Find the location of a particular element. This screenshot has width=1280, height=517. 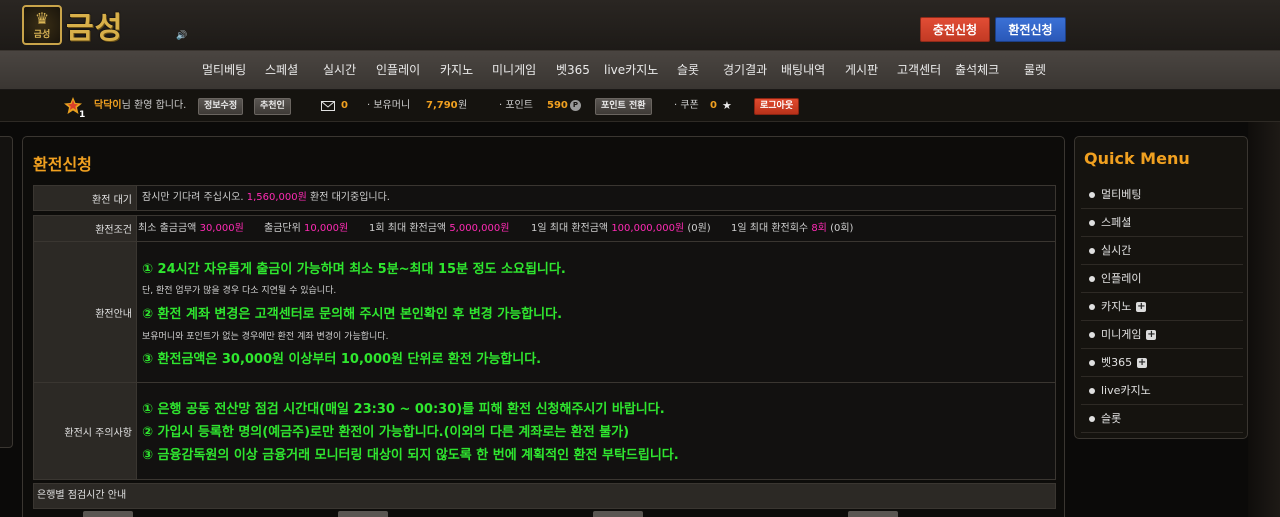

nav-attendance: 출석체크 is located at coordinates (977, 70).